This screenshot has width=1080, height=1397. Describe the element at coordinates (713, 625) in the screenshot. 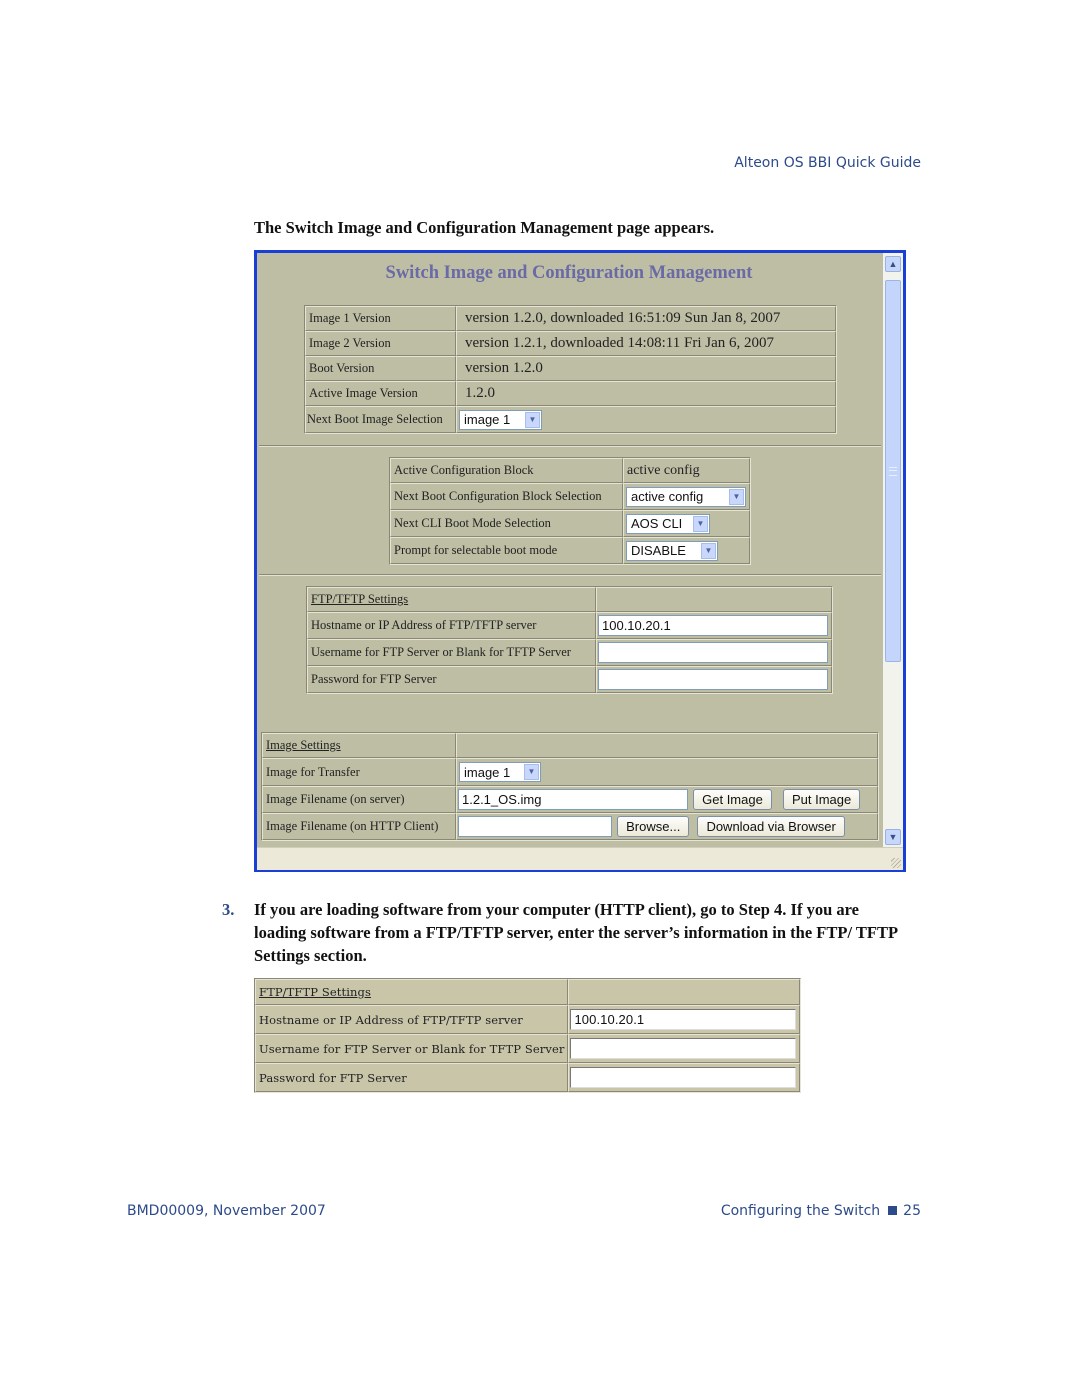

I see `ftp-host-input: 100.10.20.1` at that location.